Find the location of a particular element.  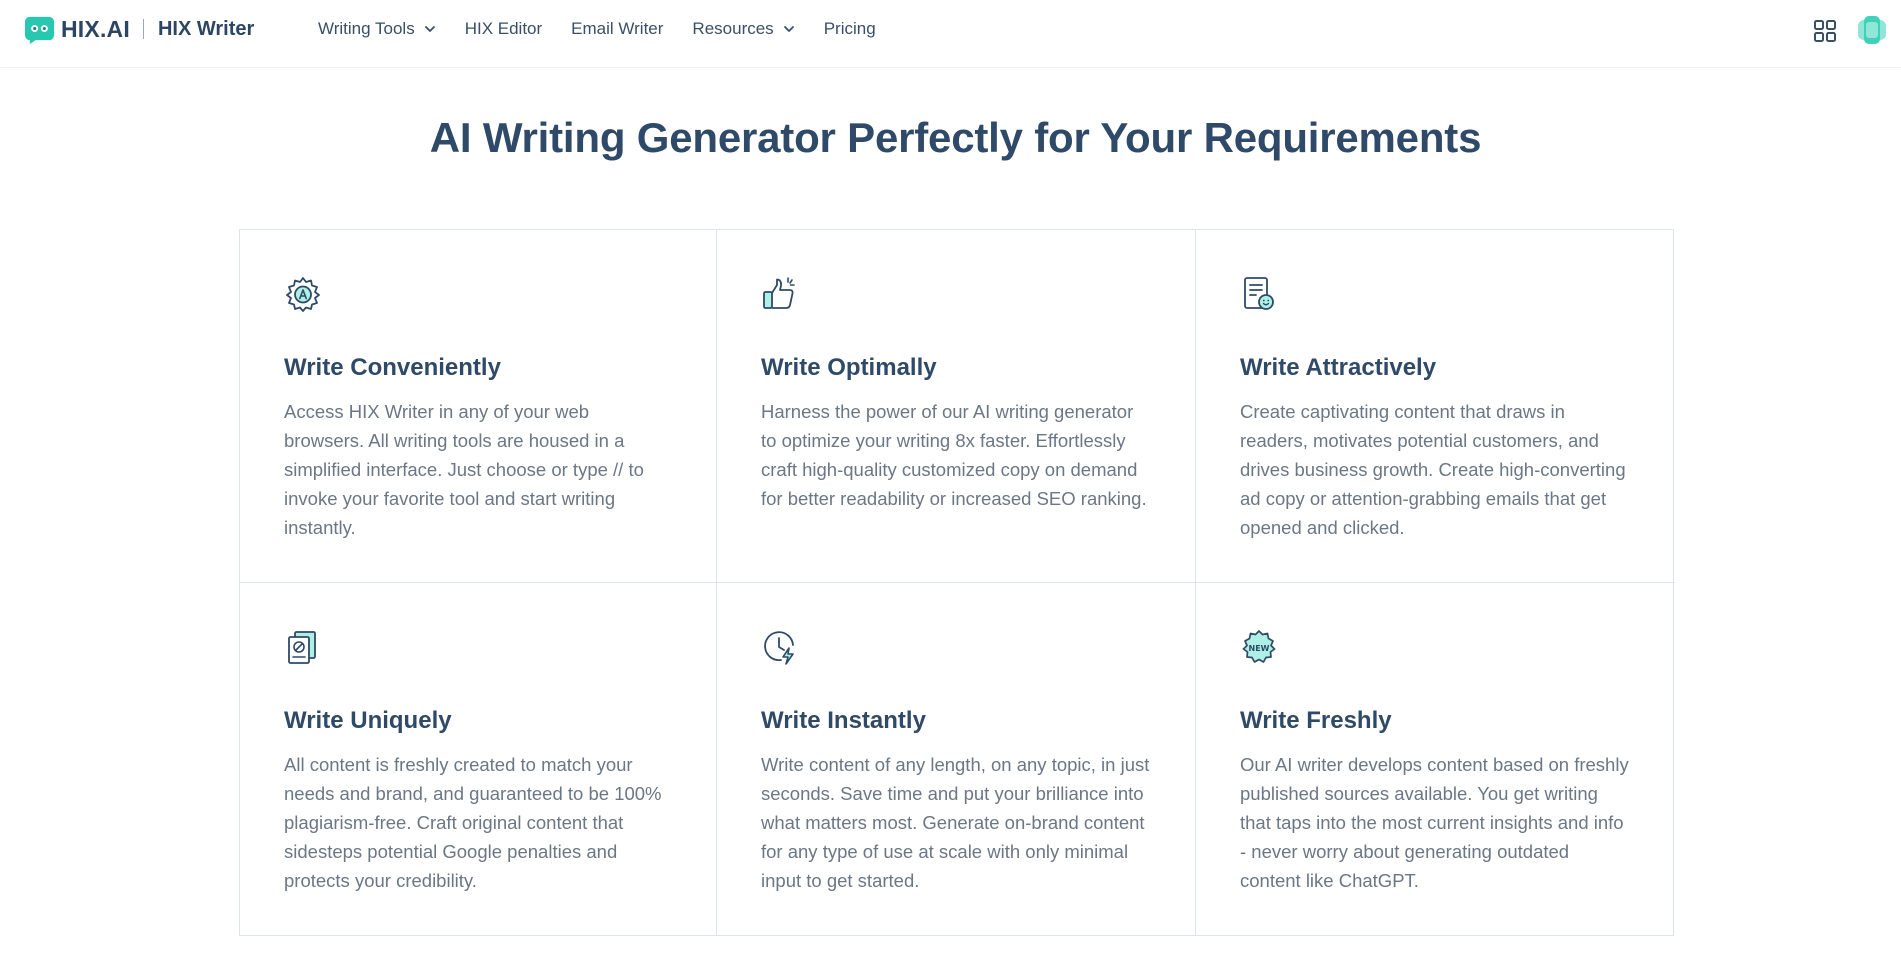

nav-email-writer: Email Writer is located at coordinates (617, 29).